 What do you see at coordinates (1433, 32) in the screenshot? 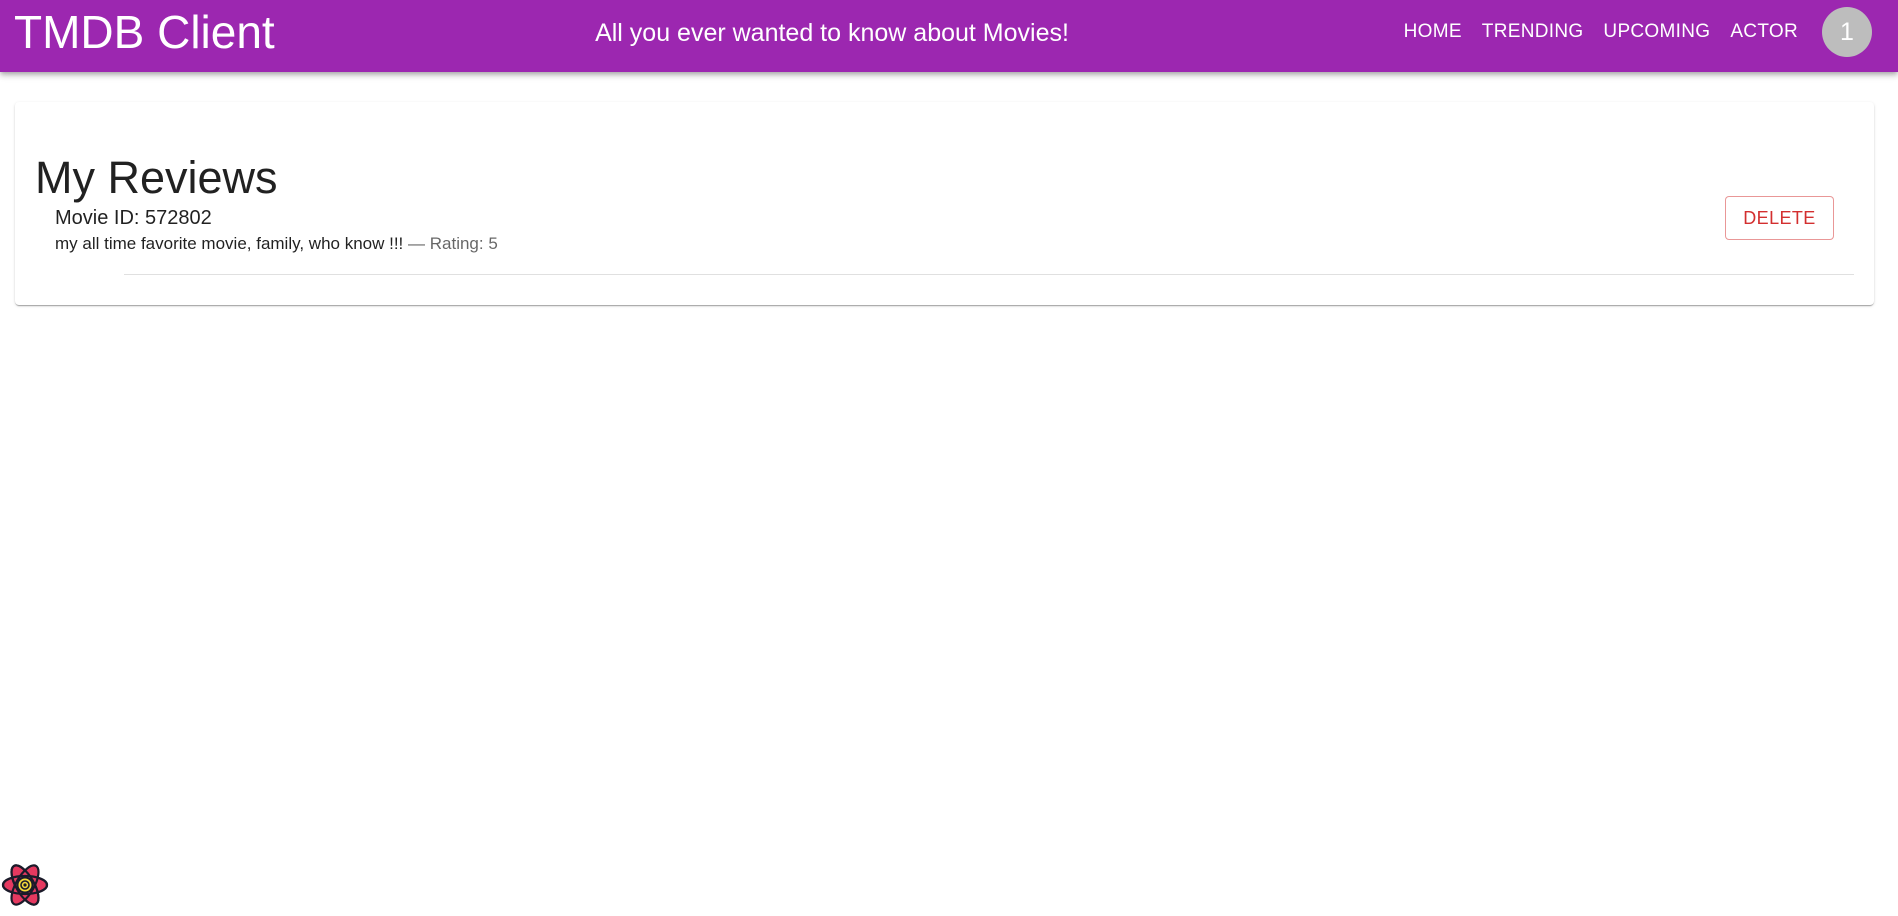
I see `nav-home-button: HOME` at bounding box center [1433, 32].